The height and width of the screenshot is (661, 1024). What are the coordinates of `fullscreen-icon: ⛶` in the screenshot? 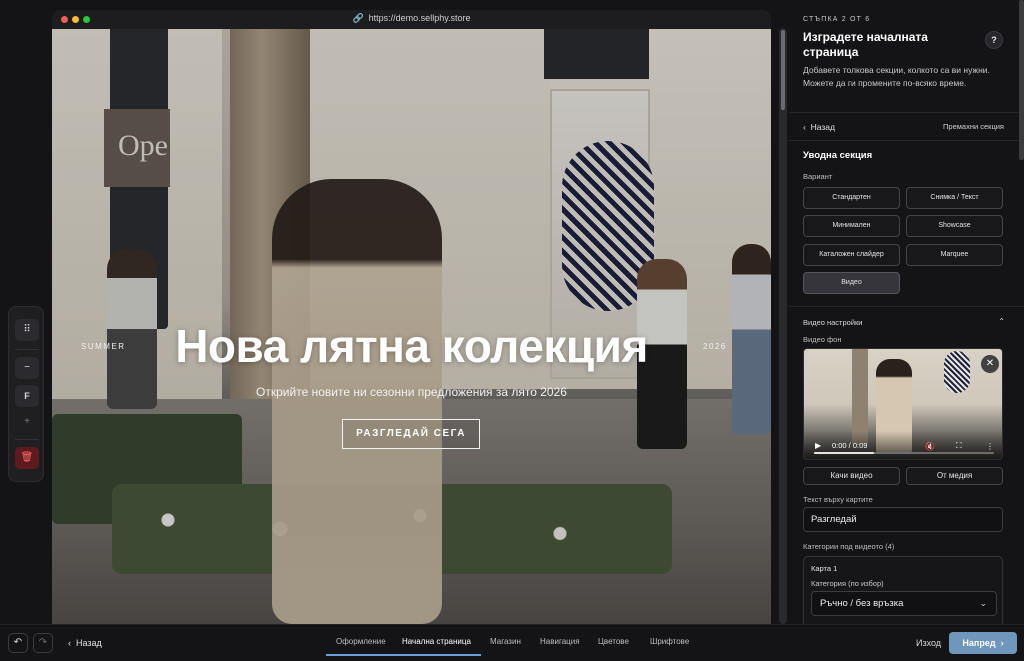 It's located at (959, 446).